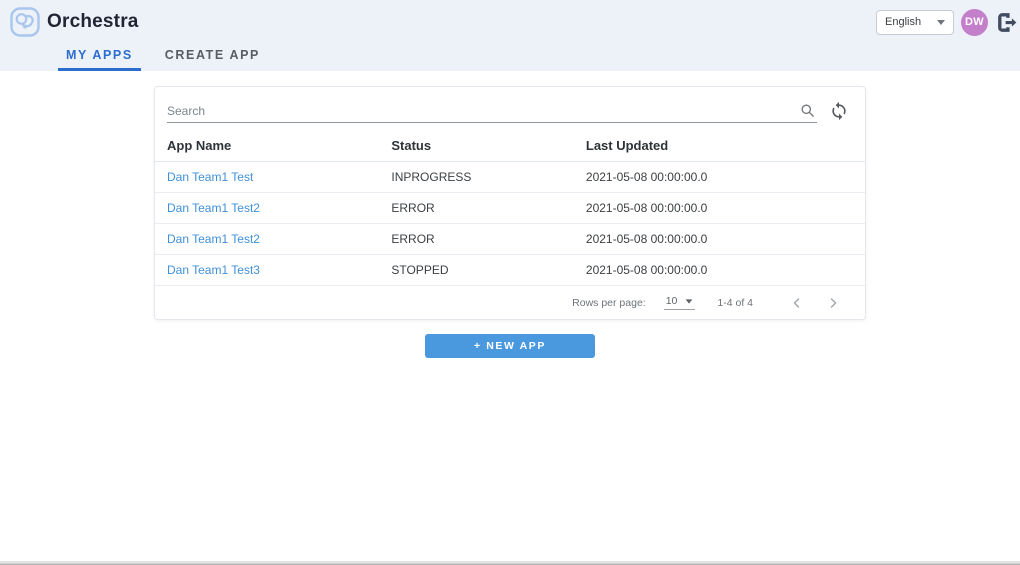 This screenshot has width=1020, height=565. What do you see at coordinates (99, 55) in the screenshot?
I see `tab-my-apps: MY APPS` at bounding box center [99, 55].